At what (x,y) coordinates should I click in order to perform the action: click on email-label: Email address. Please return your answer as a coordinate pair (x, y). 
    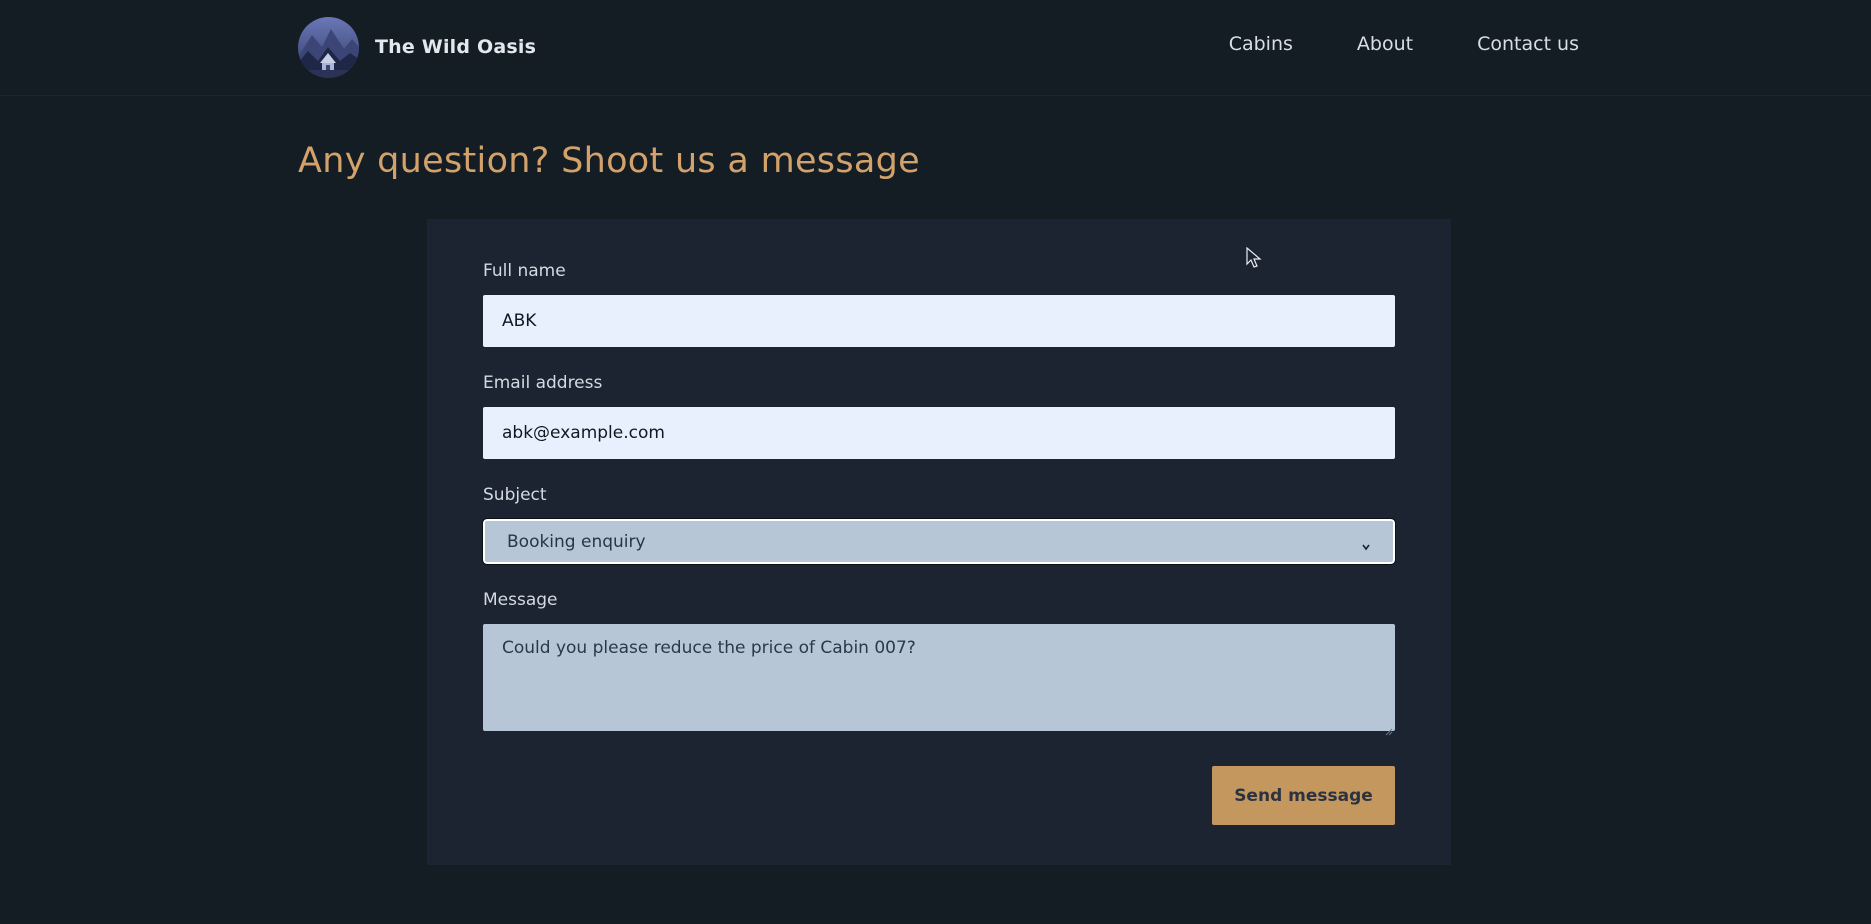
    Looking at the image, I should click on (543, 383).